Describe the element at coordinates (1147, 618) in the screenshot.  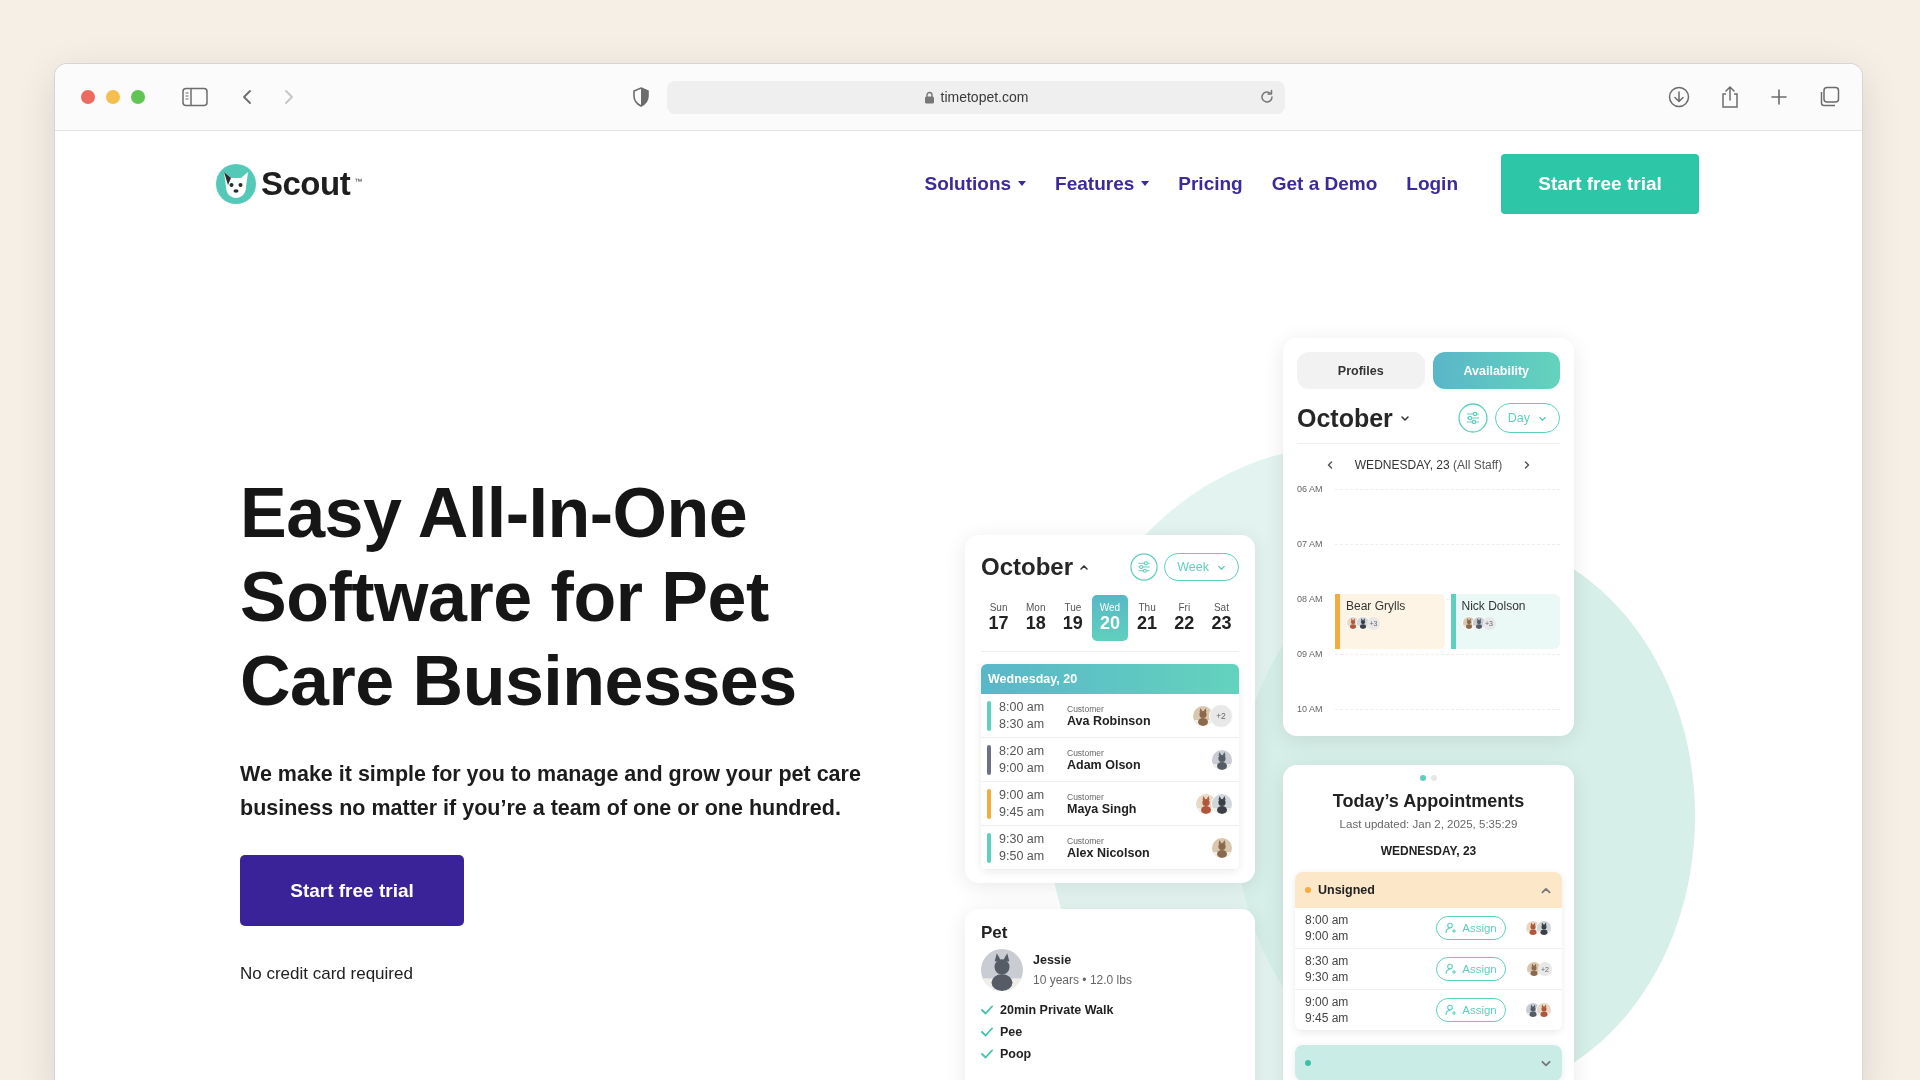
I see `date-cell: Thu 21` at that location.